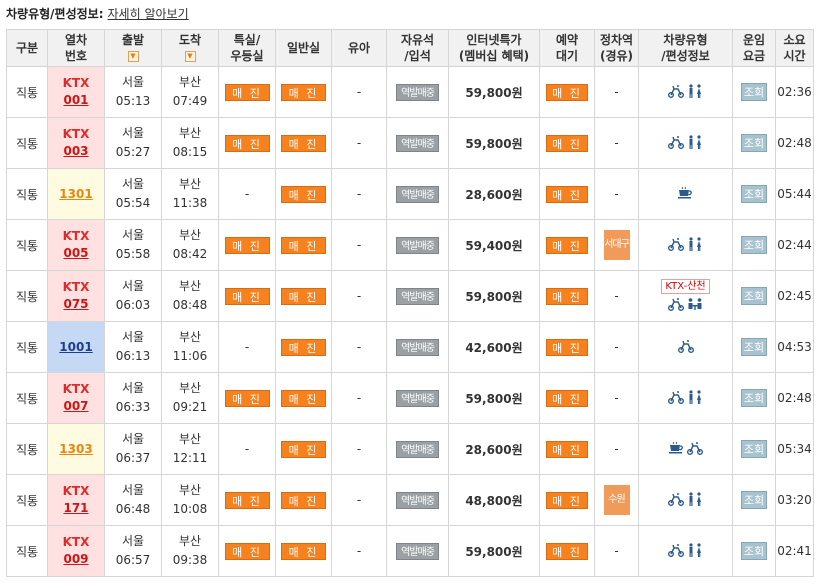 The image size is (817, 588). I want to click on col-duration: 소요 시간, so click(794, 48).